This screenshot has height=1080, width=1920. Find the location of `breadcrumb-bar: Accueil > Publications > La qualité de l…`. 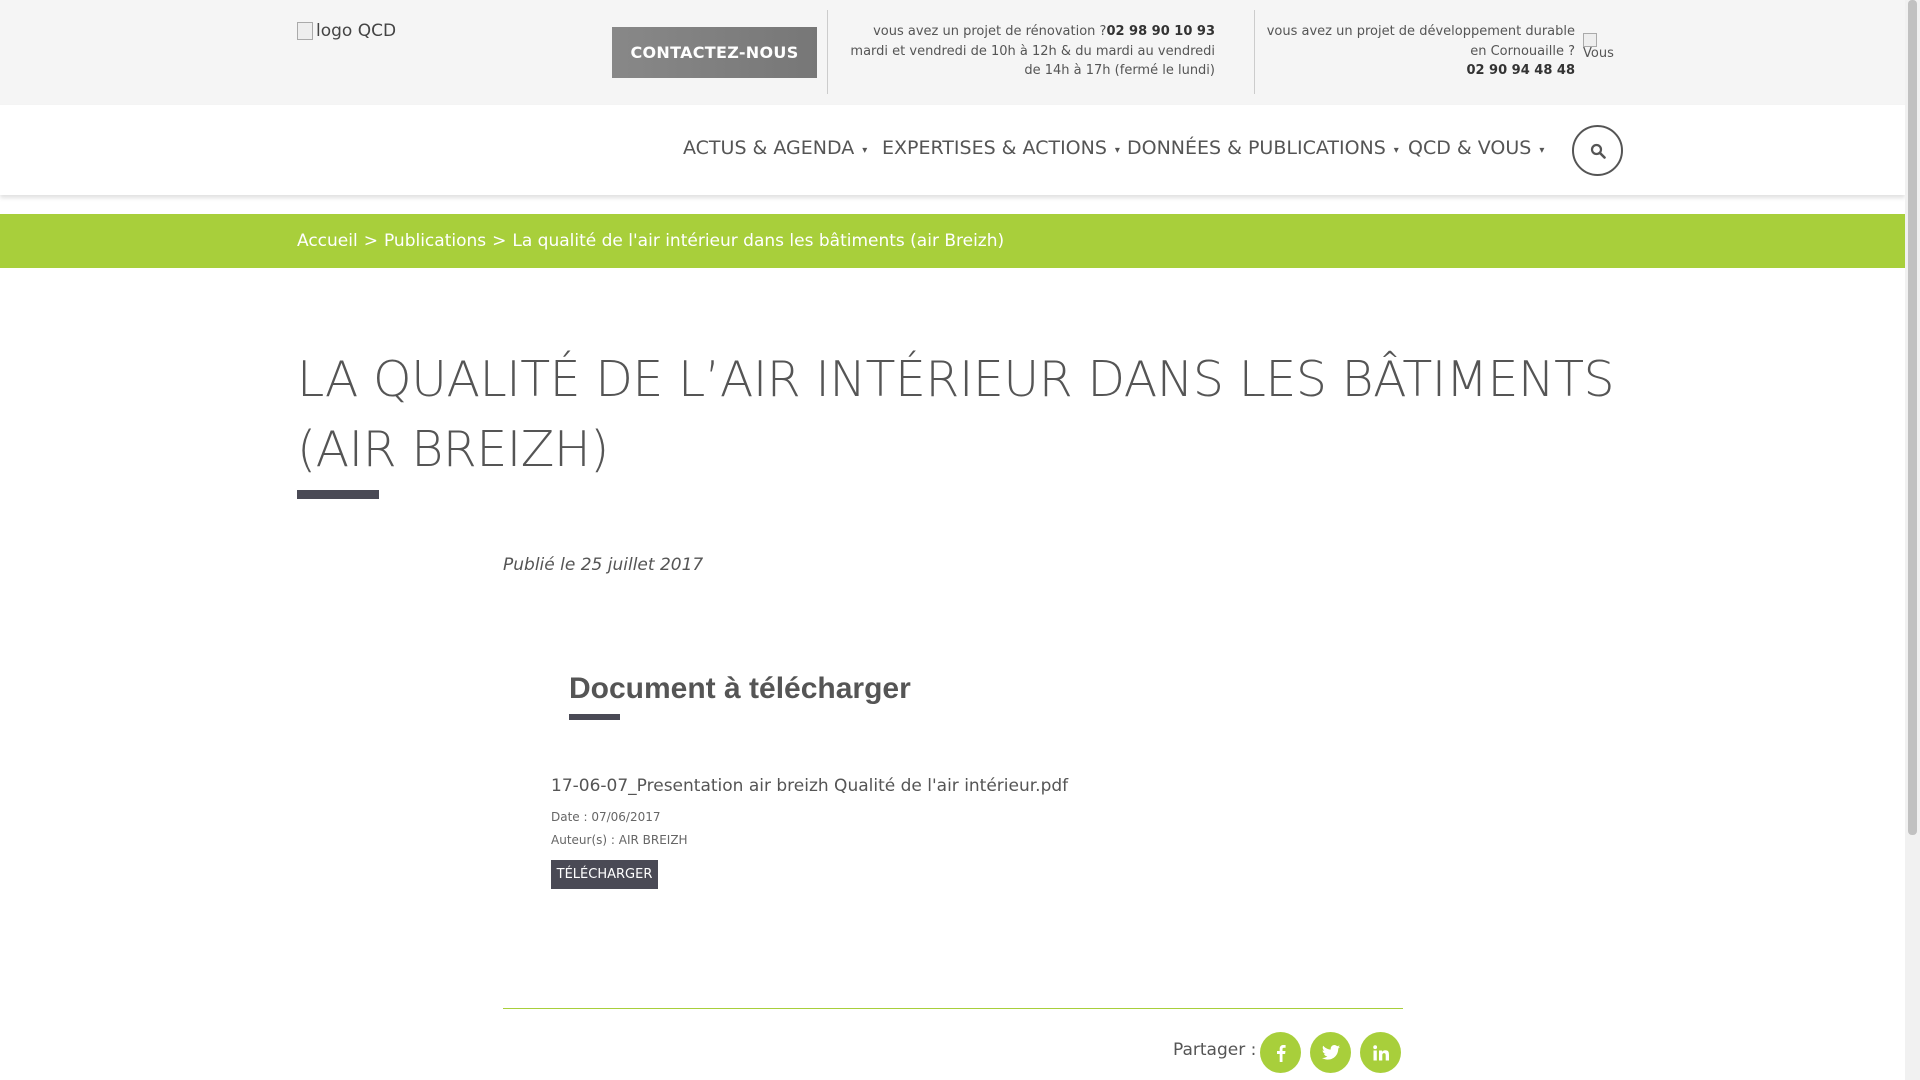

breadcrumb-bar: Accueil > Publications > La qualité de l… is located at coordinates (952, 241).